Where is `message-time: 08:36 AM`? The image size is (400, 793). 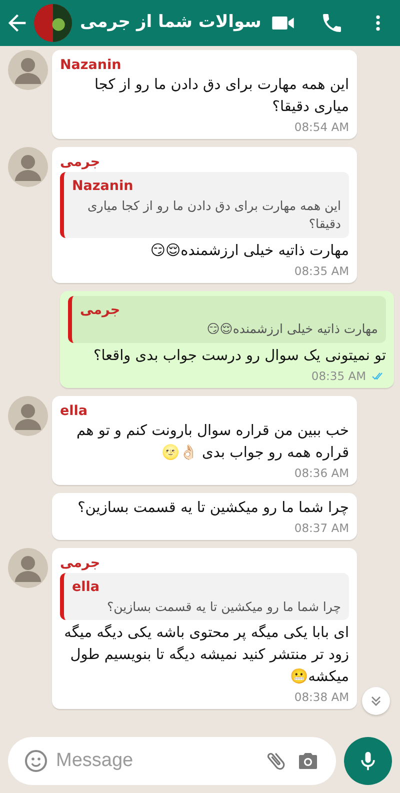 message-time: 08:36 AM is located at coordinates (321, 473).